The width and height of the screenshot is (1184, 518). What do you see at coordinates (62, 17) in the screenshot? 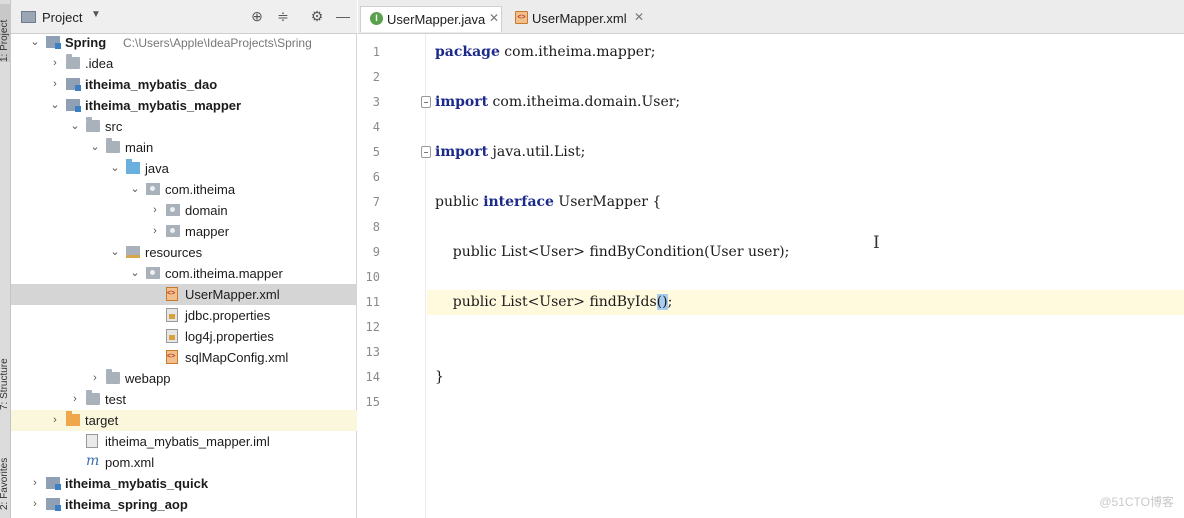
I see `project-view-selector: Project` at bounding box center [62, 17].